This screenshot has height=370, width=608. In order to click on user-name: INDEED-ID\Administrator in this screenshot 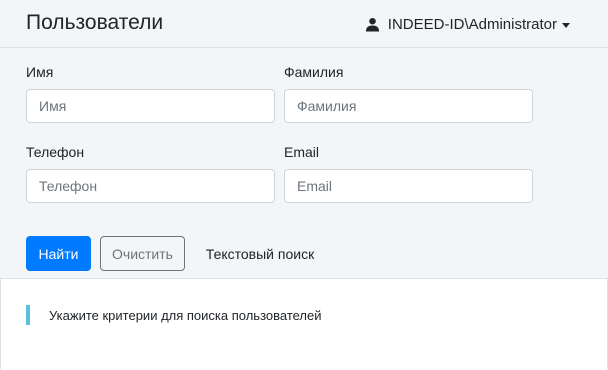, I will do `click(472, 24)`.